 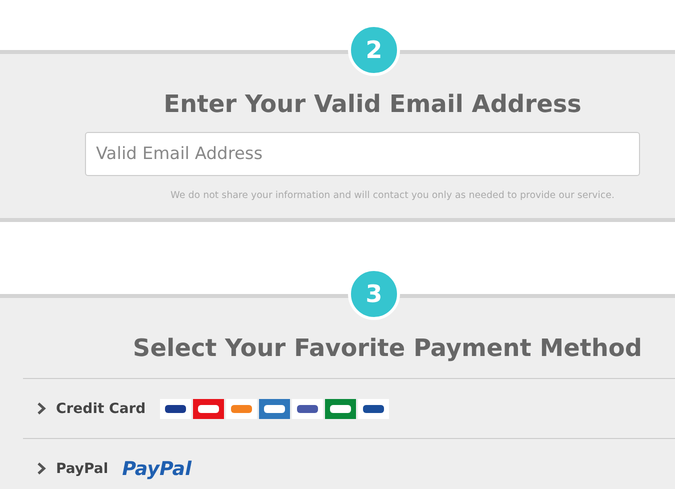 What do you see at coordinates (82, 468) in the screenshot?
I see `payment-method-label: PayPal` at bounding box center [82, 468].